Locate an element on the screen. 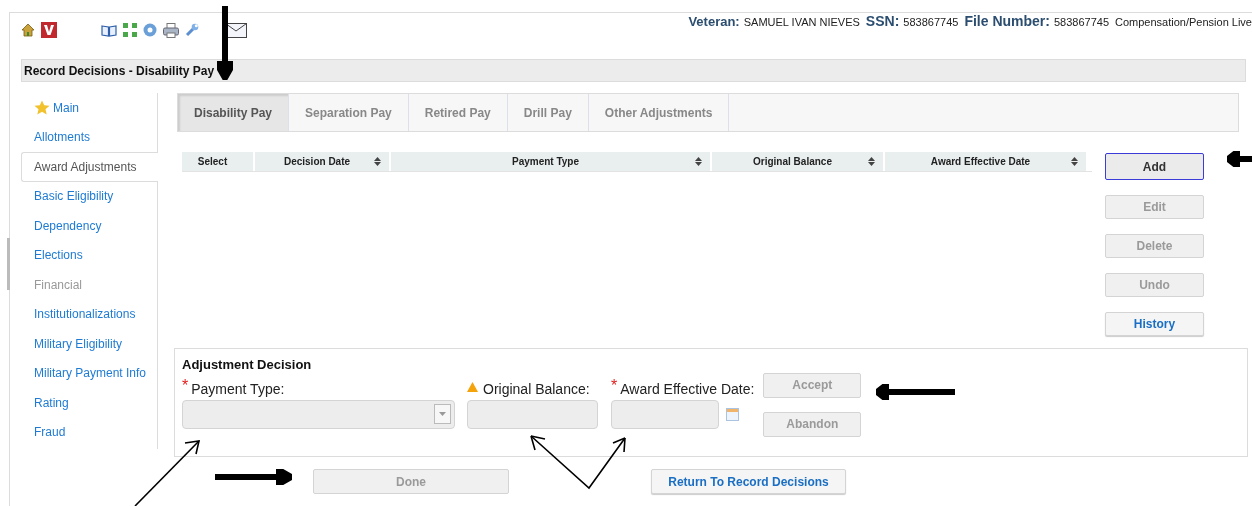 The height and width of the screenshot is (506, 1252). calendar-icon is located at coordinates (732, 414).